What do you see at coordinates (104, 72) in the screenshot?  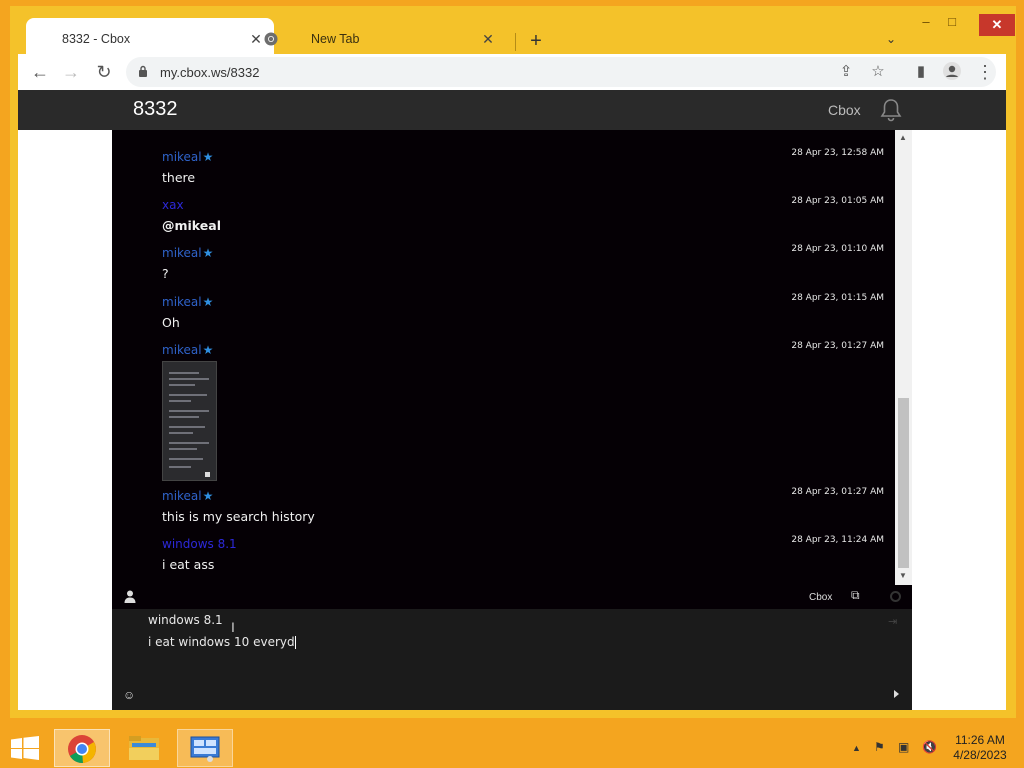 I see `reload-icon: ↻` at bounding box center [104, 72].